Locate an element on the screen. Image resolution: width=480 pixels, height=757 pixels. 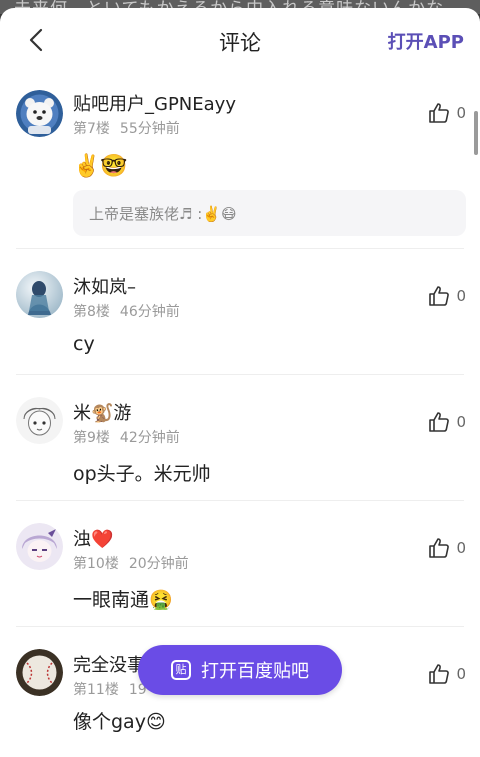
floor-number: 第10楼 is located at coordinates (96, 564).